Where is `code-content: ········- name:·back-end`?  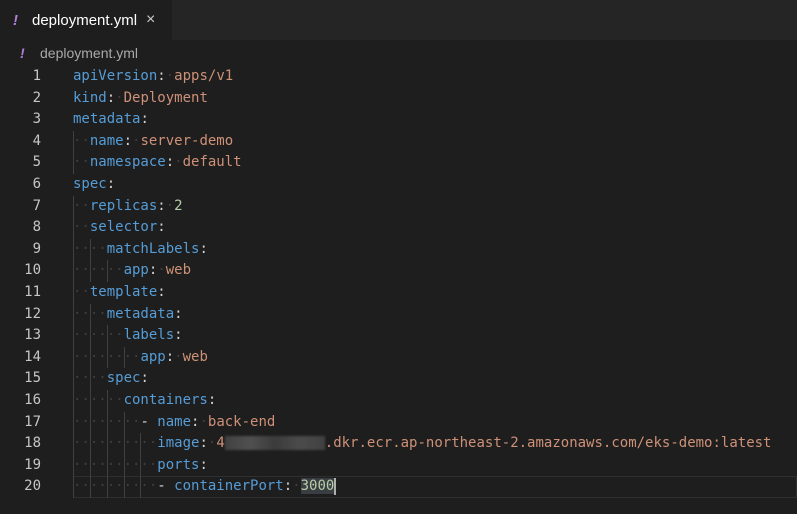
code-content: ········- name:·back-end is located at coordinates (174, 423).